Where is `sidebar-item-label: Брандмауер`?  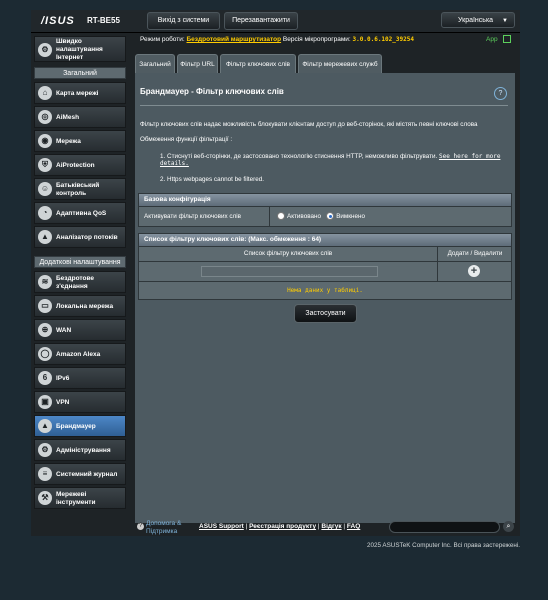 sidebar-item-label: Брандмауер is located at coordinates (76, 426).